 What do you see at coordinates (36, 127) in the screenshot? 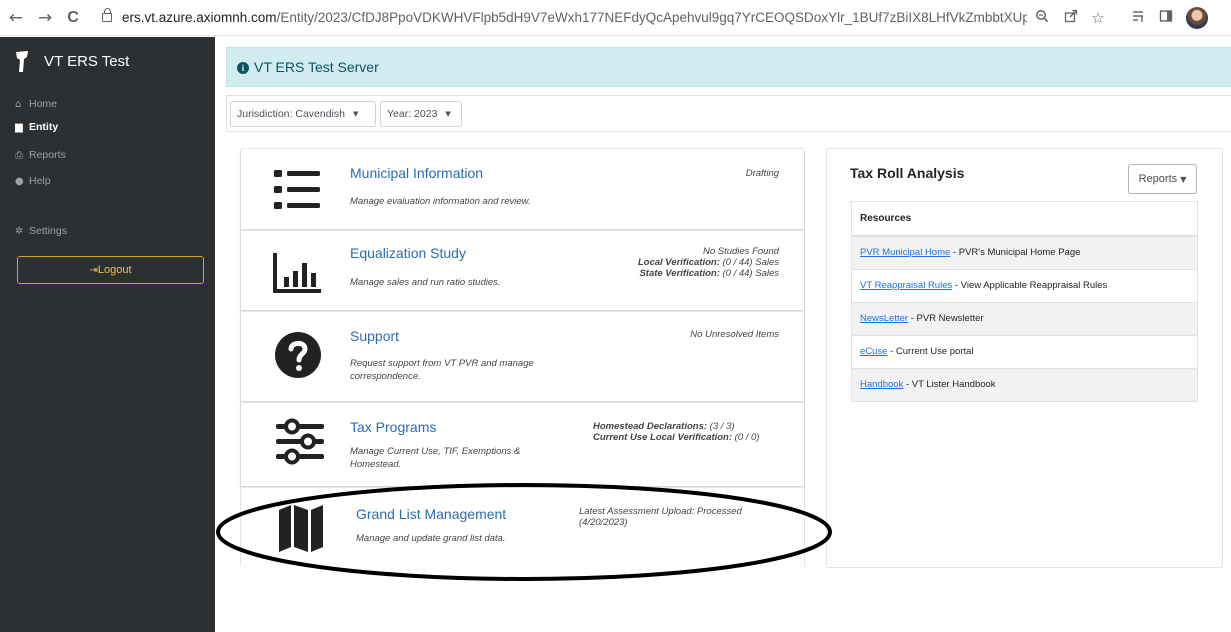
I see `sidebar-item-entity: ▆ Entity` at bounding box center [36, 127].